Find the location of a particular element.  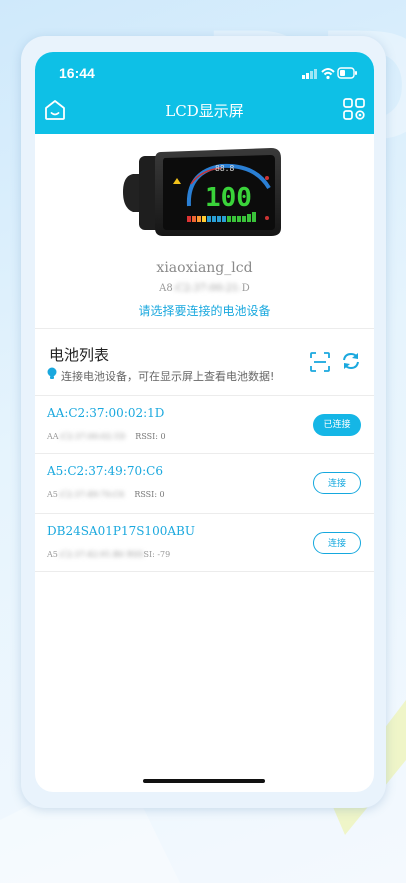

battery-mac-prefix: AA is located at coordinates (53, 436).